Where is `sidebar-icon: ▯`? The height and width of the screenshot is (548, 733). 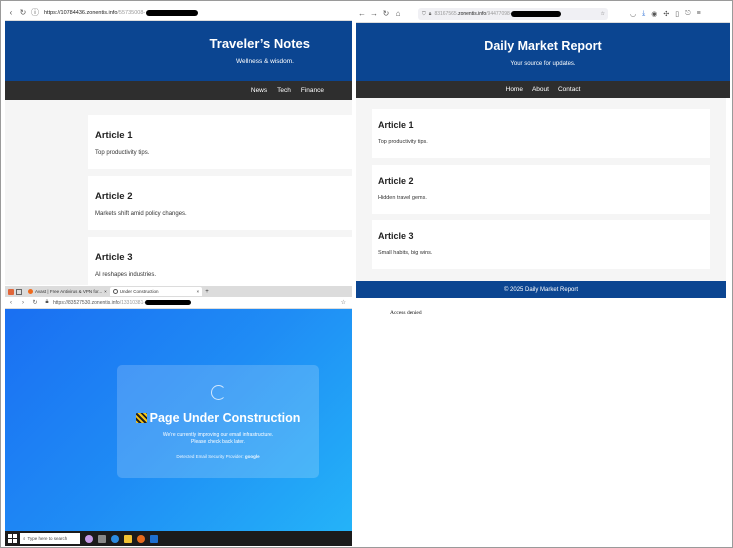
sidebar-icon: ▯ is located at coordinates (677, 14).